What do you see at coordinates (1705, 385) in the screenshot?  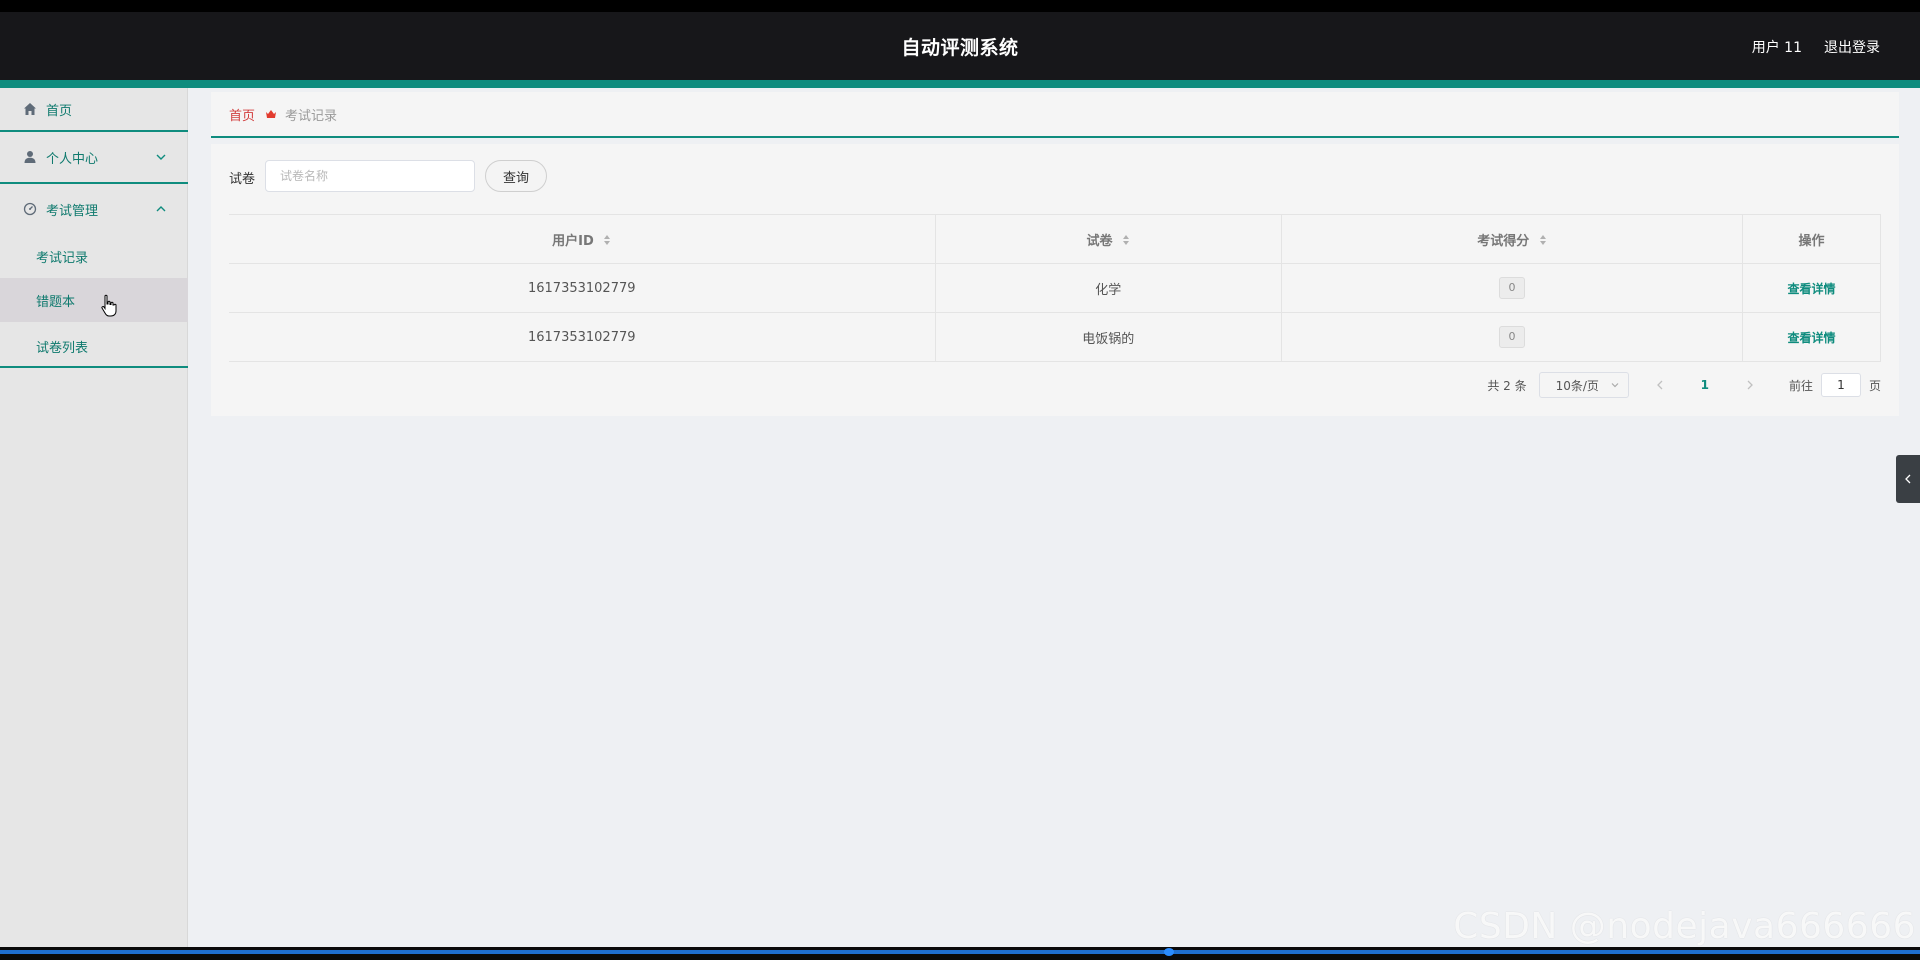 I see `page-number-current: 1` at bounding box center [1705, 385].